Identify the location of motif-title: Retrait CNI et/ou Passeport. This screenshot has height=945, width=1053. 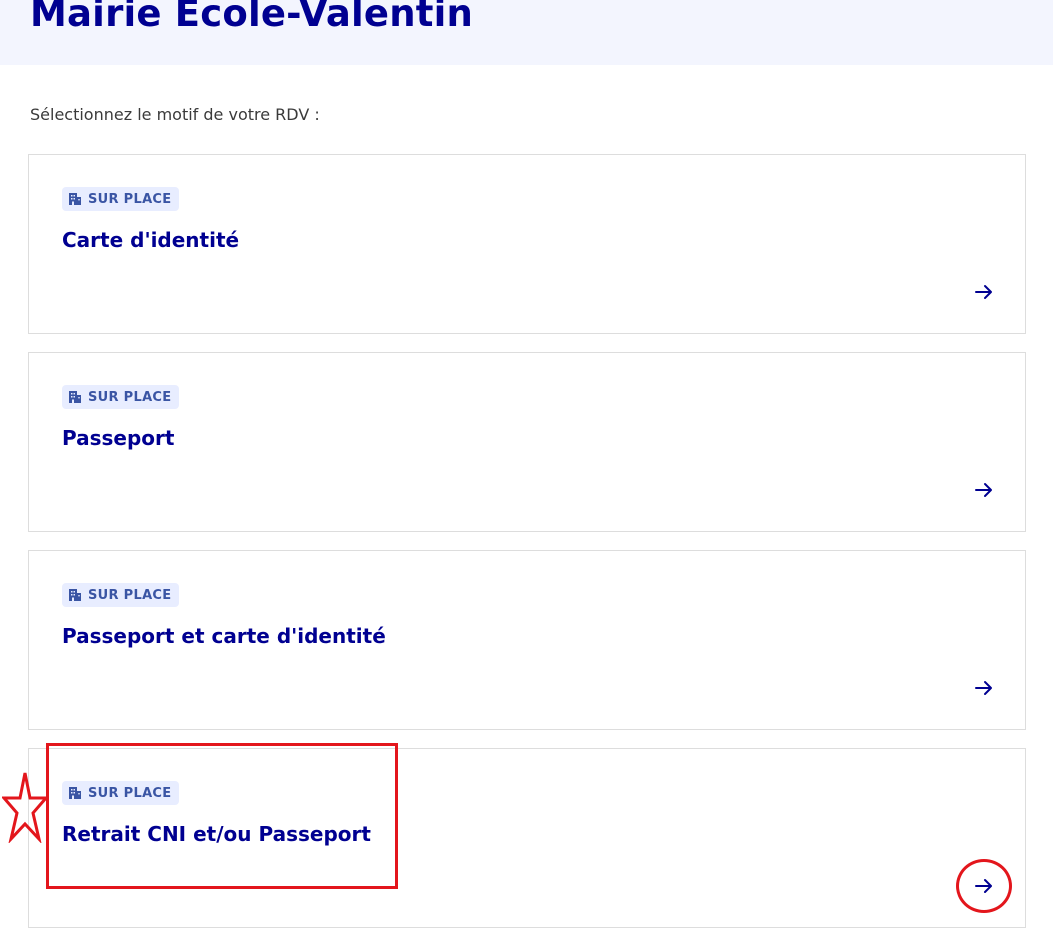
(216, 834).